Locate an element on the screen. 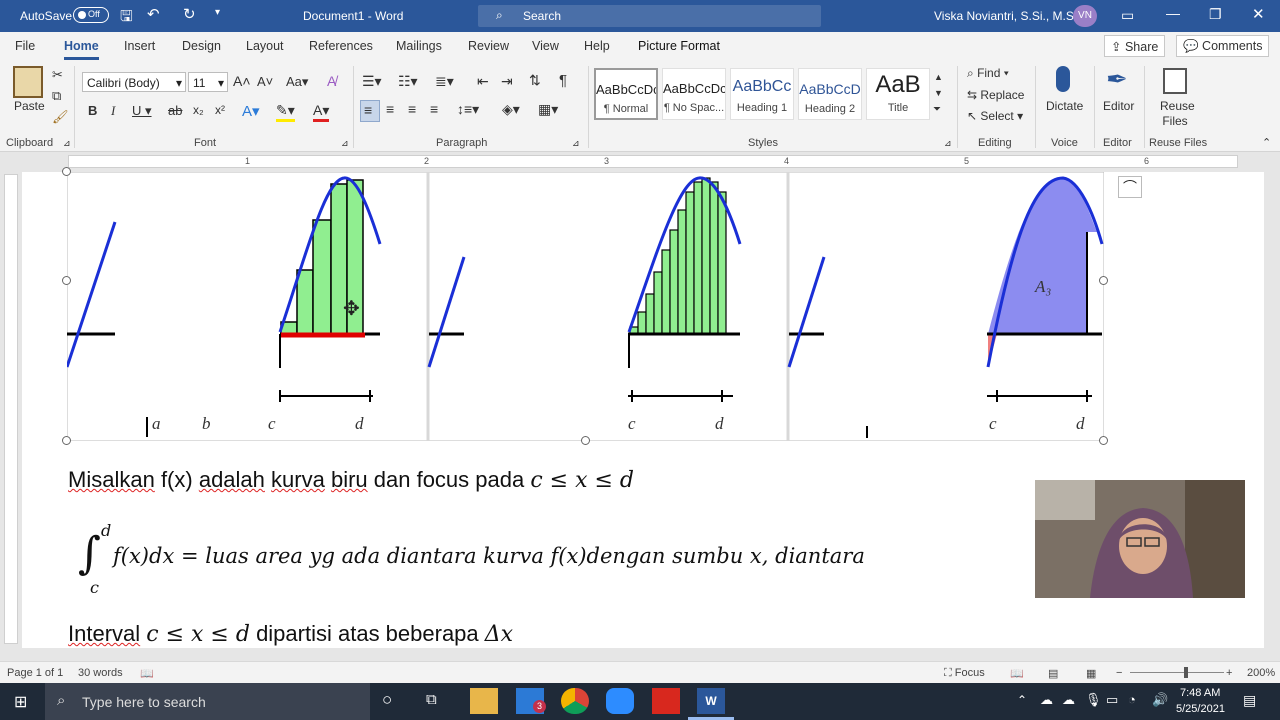 The width and height of the screenshot is (1280, 720). align-right-icon: ≡ is located at coordinates (412, 109).